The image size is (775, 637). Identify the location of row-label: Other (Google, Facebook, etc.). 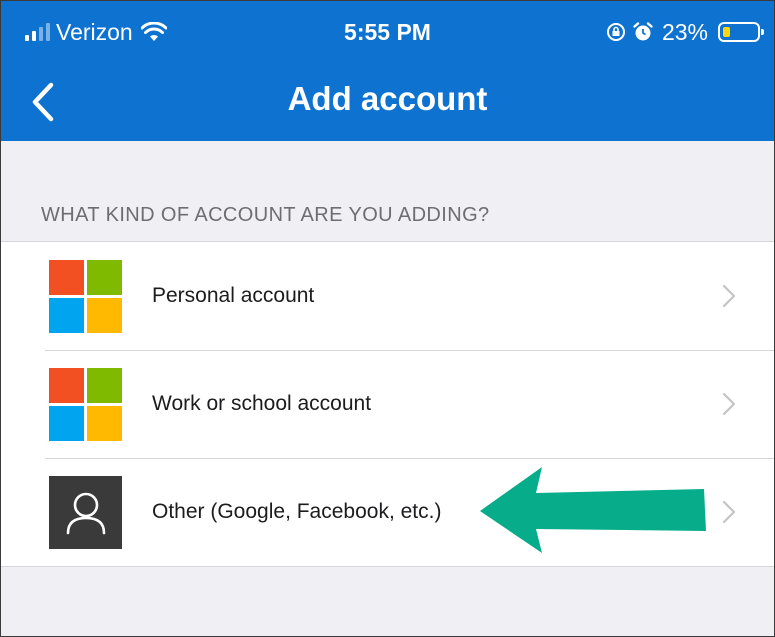
(297, 511).